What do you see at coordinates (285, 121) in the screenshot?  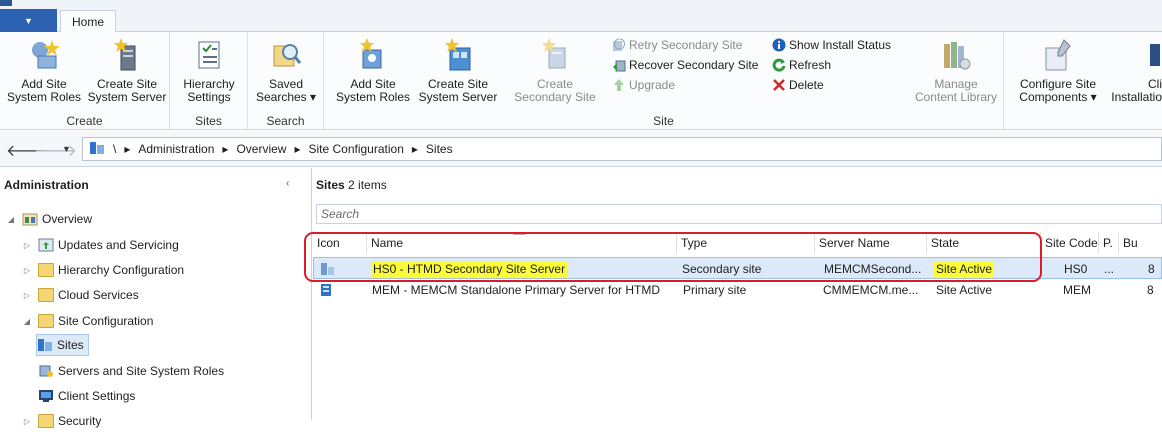 I see `group-label-search: Search` at bounding box center [285, 121].